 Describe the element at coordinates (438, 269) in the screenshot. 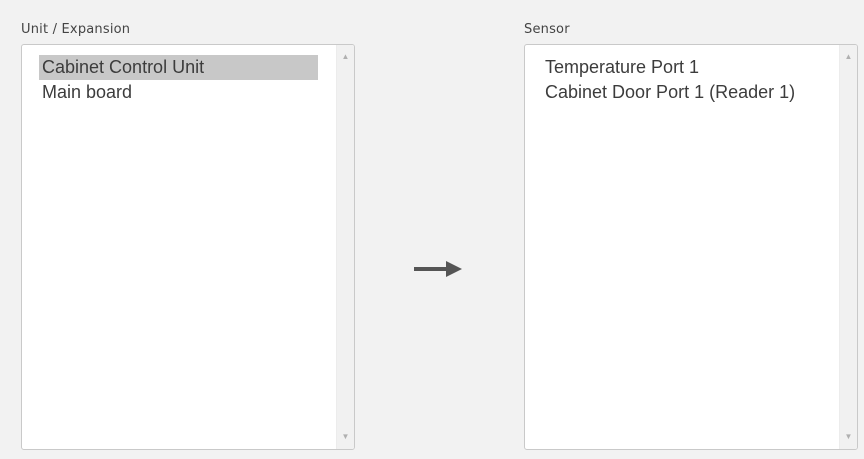

I see `right-arrow-icon` at that location.